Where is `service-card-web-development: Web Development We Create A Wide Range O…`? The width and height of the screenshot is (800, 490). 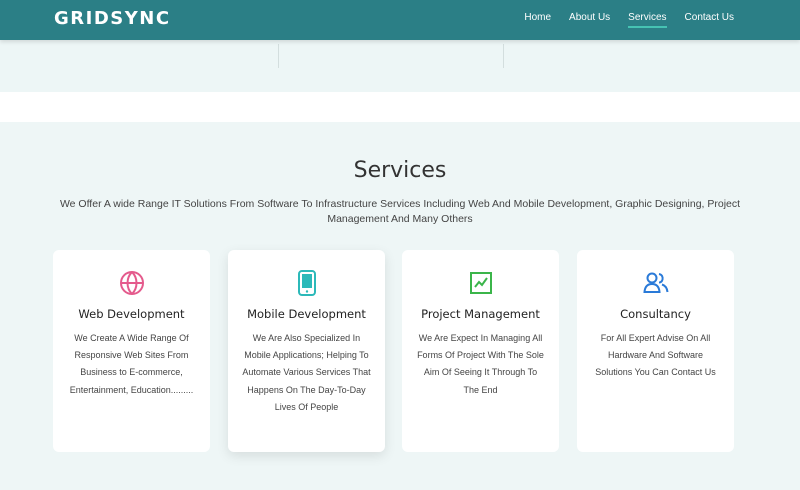 service-card-web-development: Web Development We Create A Wide Range O… is located at coordinates (131, 351).